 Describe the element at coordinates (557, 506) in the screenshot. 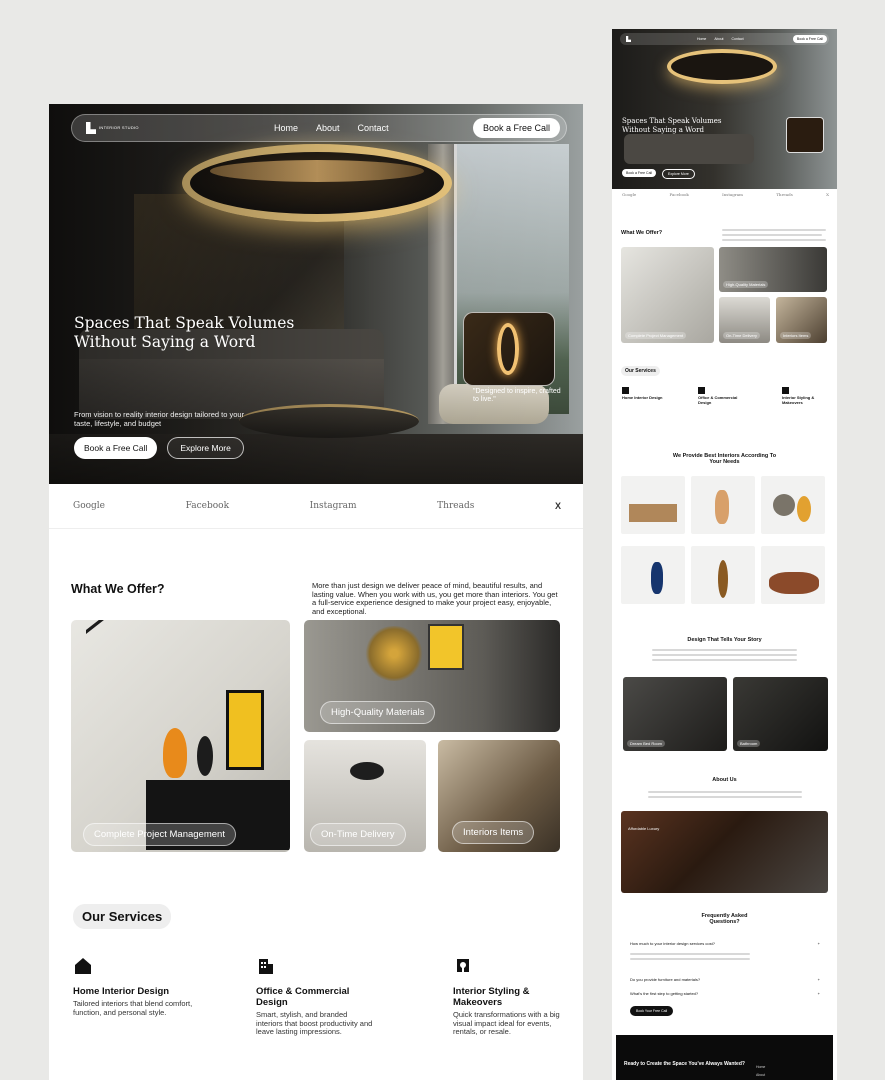

I see `brand-x: X` at that location.